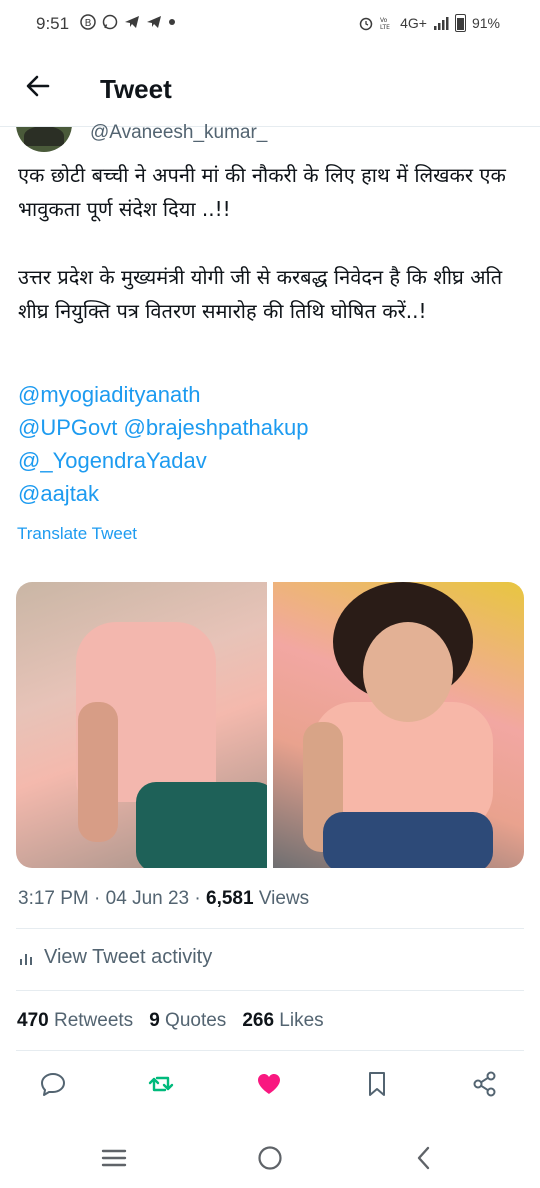  I want to click on battery-icon, so click(460, 23).